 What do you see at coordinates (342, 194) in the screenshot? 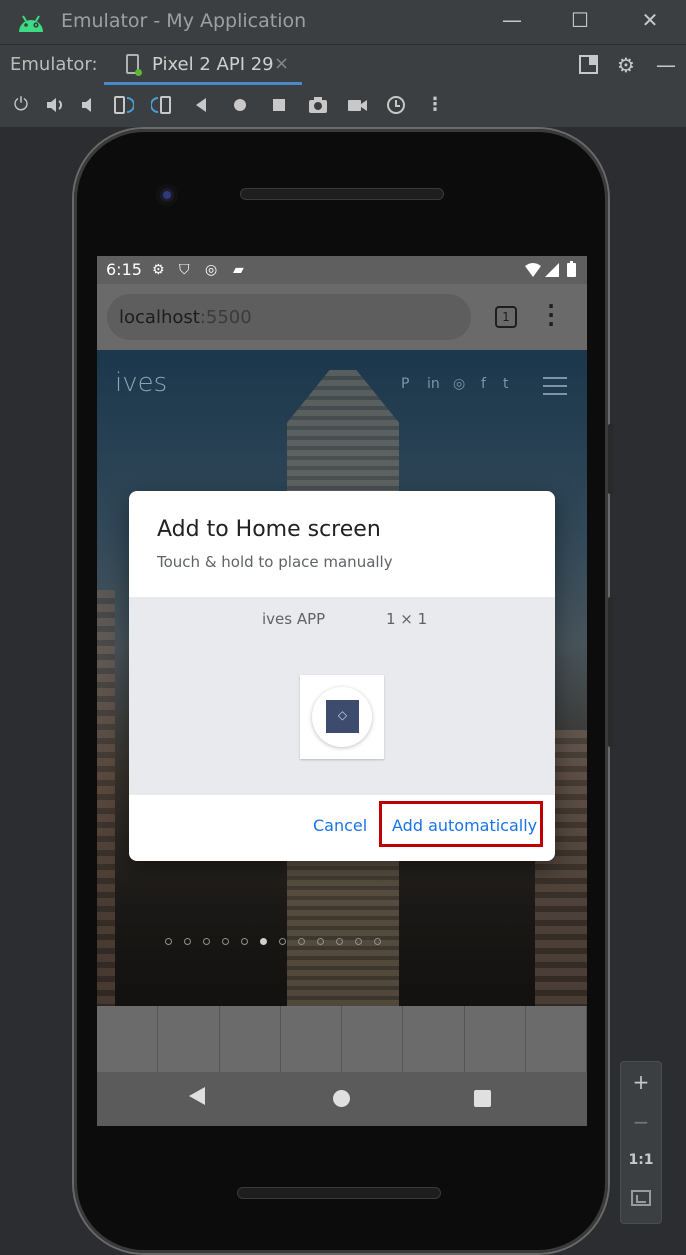
I see `earpiece-speaker` at bounding box center [342, 194].